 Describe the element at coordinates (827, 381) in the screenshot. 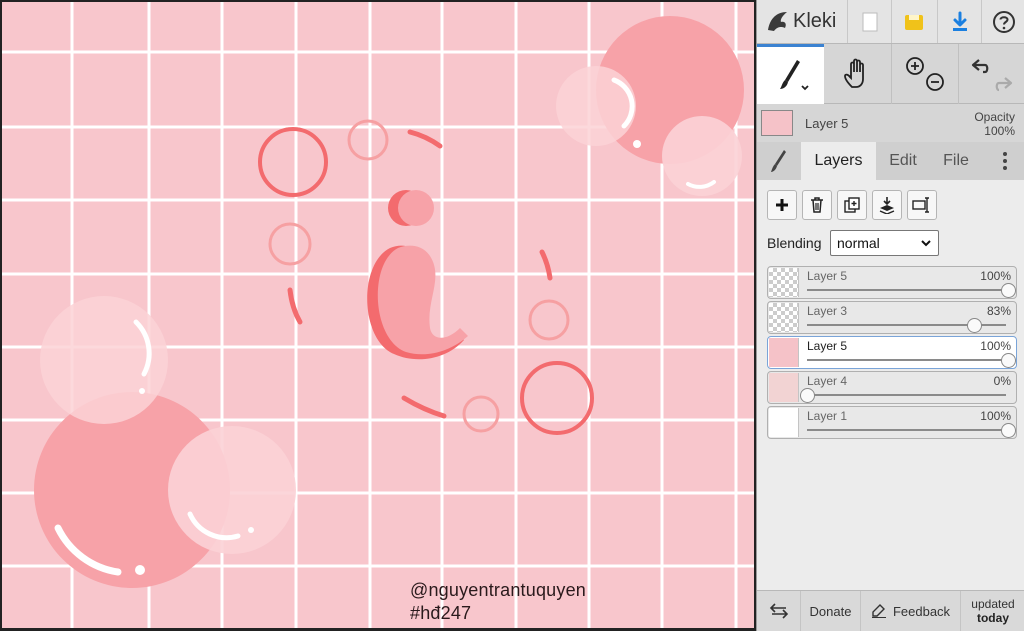

I see `layer-name: Layer 4` at that location.